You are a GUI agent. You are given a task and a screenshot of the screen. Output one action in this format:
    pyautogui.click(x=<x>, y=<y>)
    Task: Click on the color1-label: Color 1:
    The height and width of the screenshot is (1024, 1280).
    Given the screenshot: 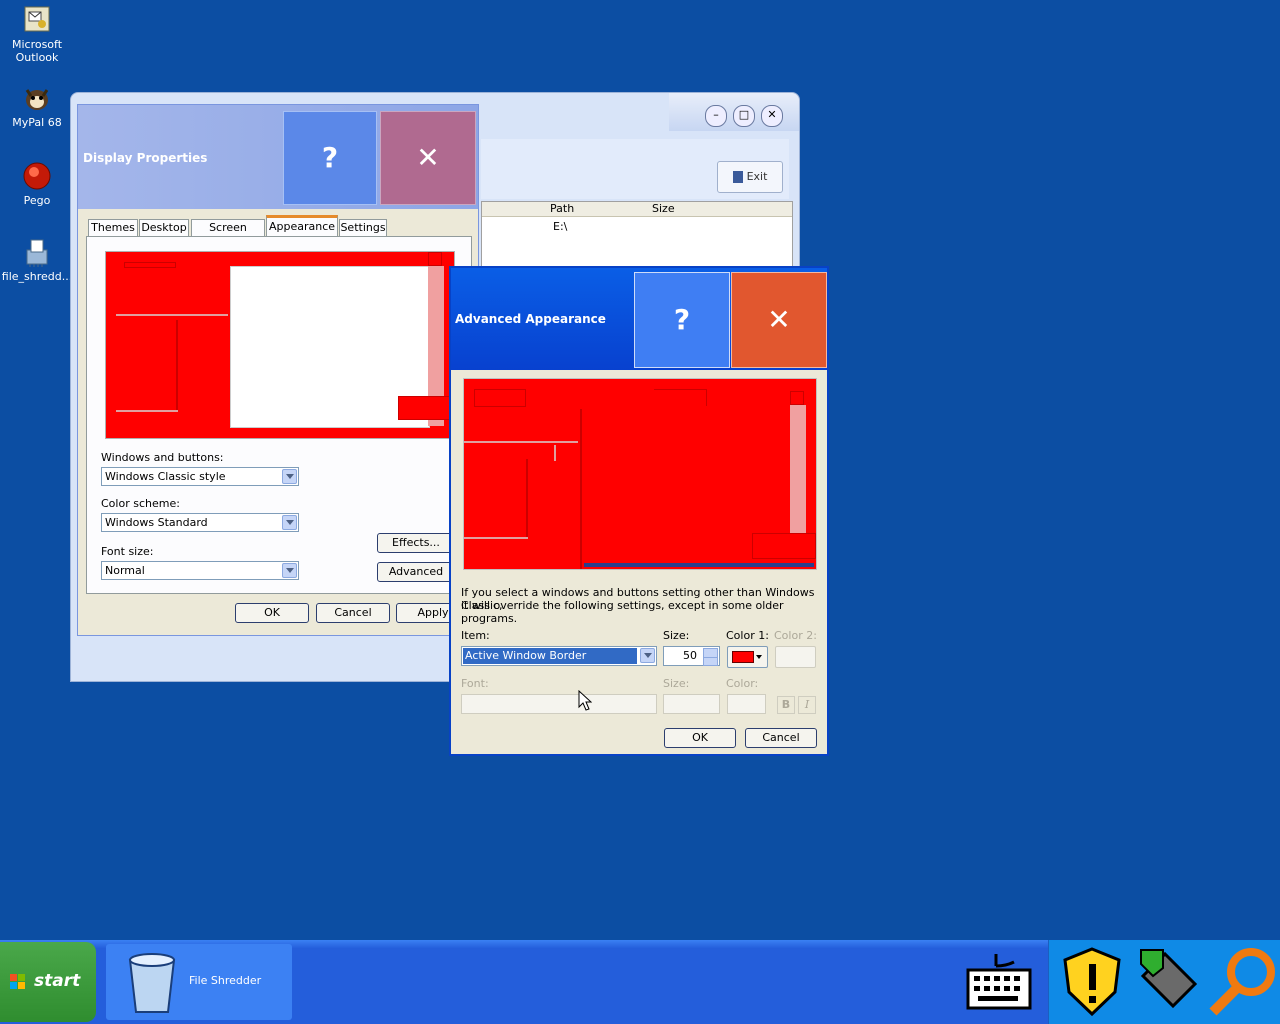 What is the action you would take?
    pyautogui.click(x=747, y=635)
    